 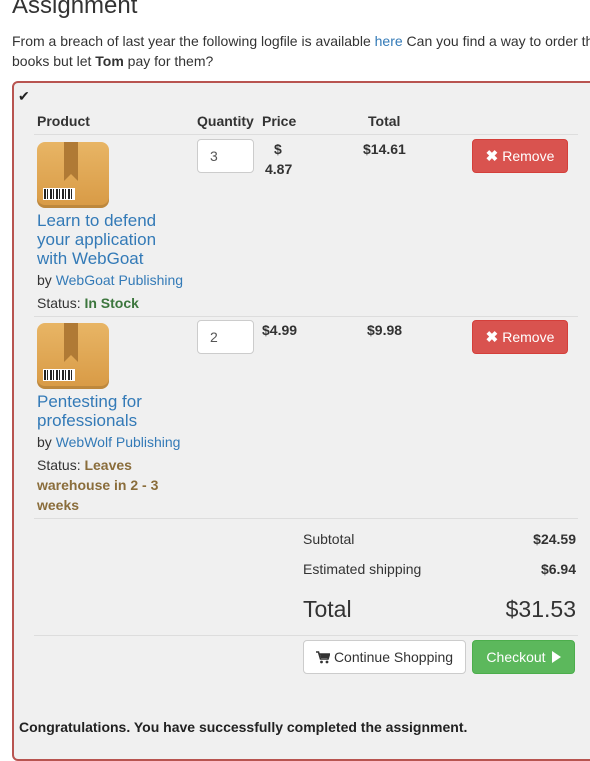 I want to click on item-total: $9.98, so click(x=385, y=330).